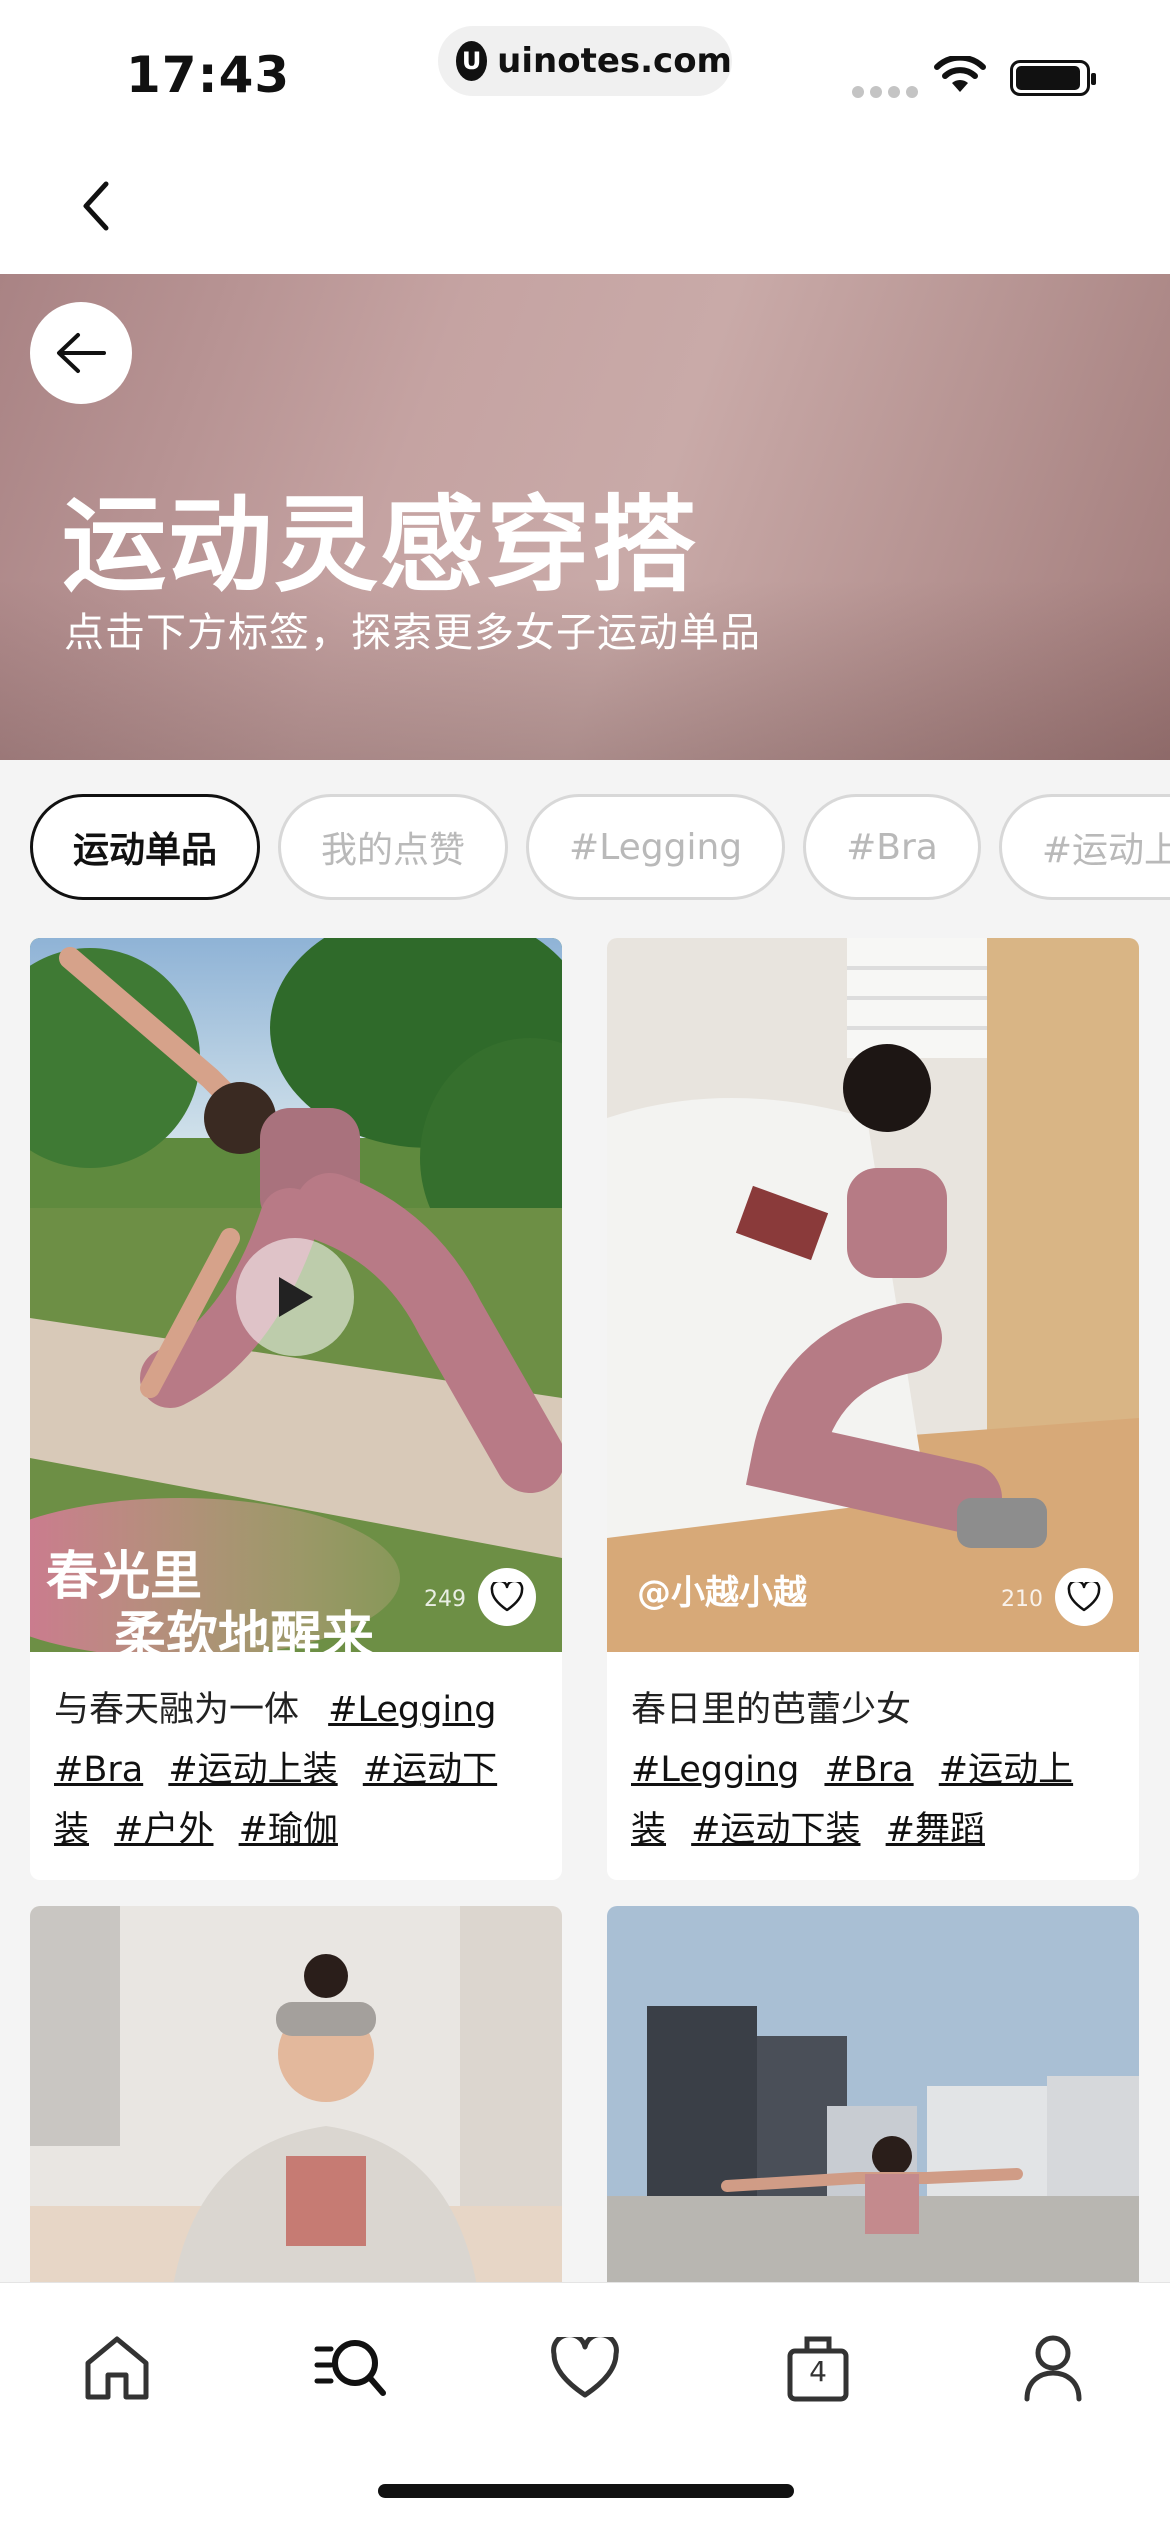  I want to click on back-chevron-icon, so click(96, 206).